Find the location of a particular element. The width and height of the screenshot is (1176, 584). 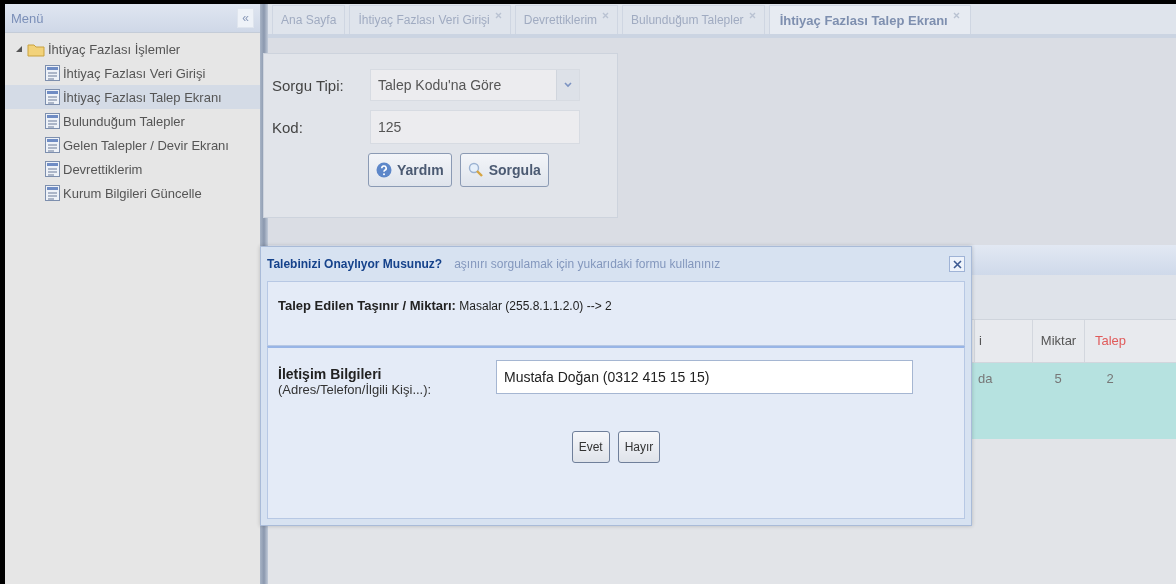

grid-hint-text: aşınırı sorgulamak için yukarıdaki formu kullanınız is located at coordinates (587, 264).